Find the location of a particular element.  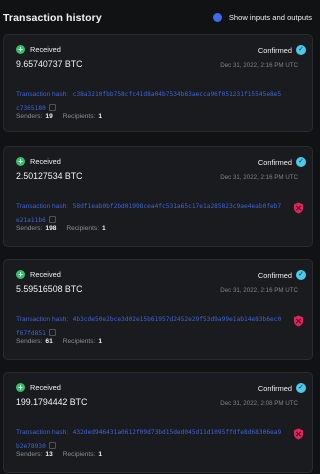

show-inputs-outputs-toggle: Show inputs and outputs is located at coordinates (262, 17).